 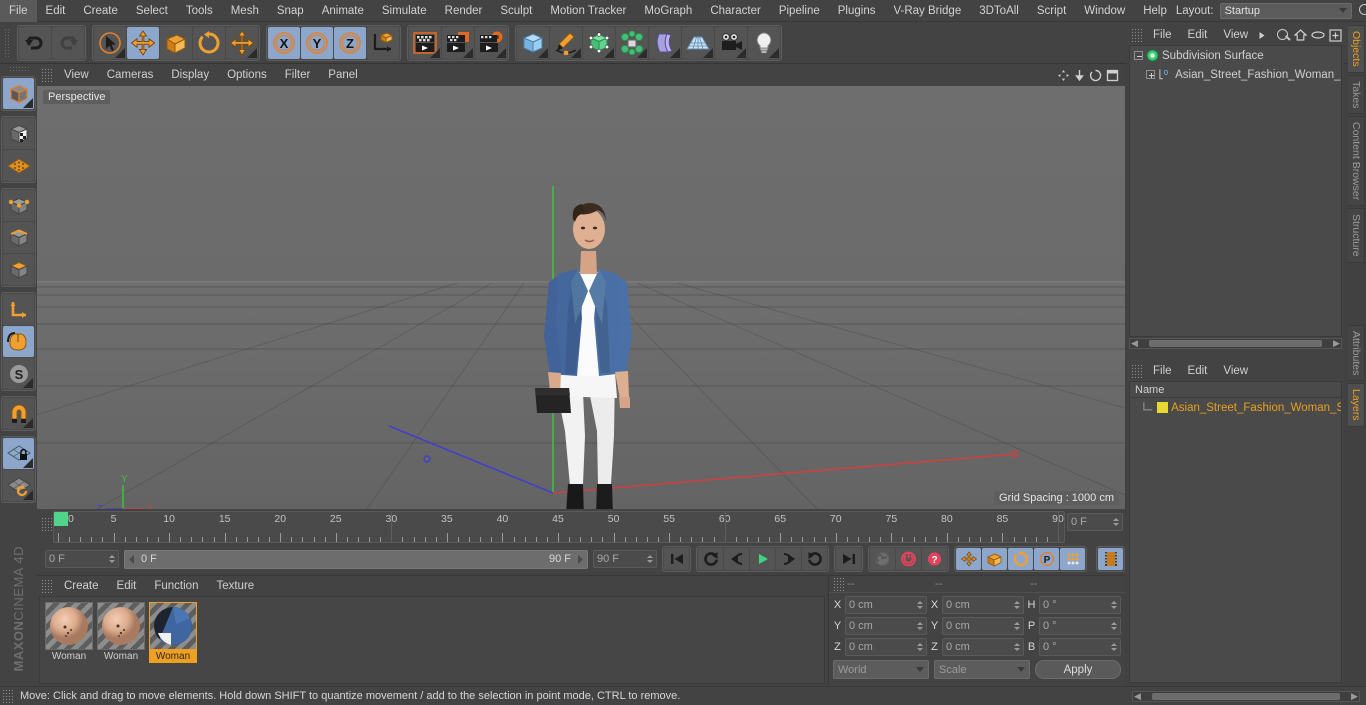 What do you see at coordinates (18, 453) in the screenshot?
I see `lock-workplane-button` at bounding box center [18, 453].